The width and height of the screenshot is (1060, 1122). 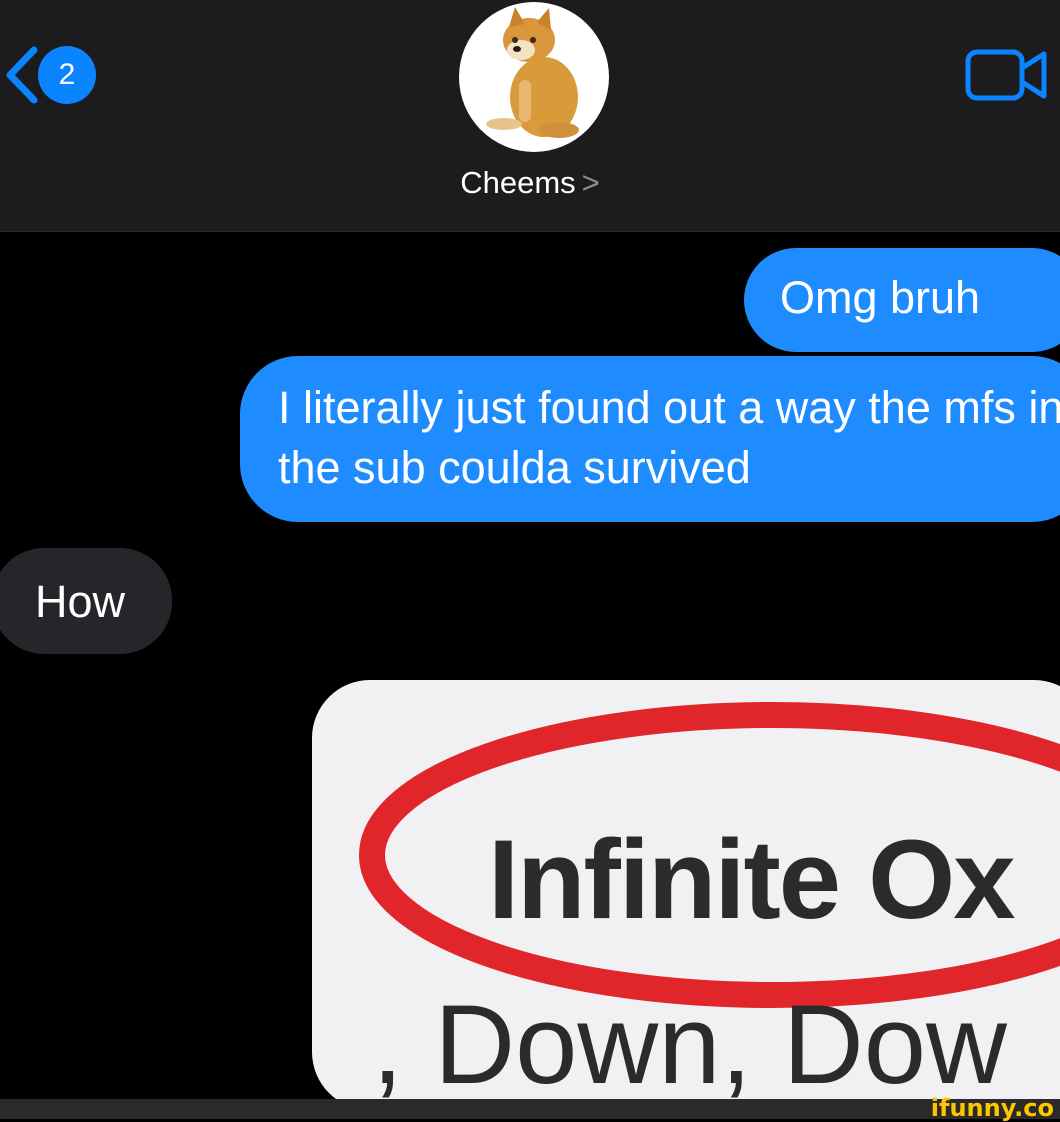 What do you see at coordinates (752, 879) in the screenshot?
I see `image-text-line: Infinite Ox` at bounding box center [752, 879].